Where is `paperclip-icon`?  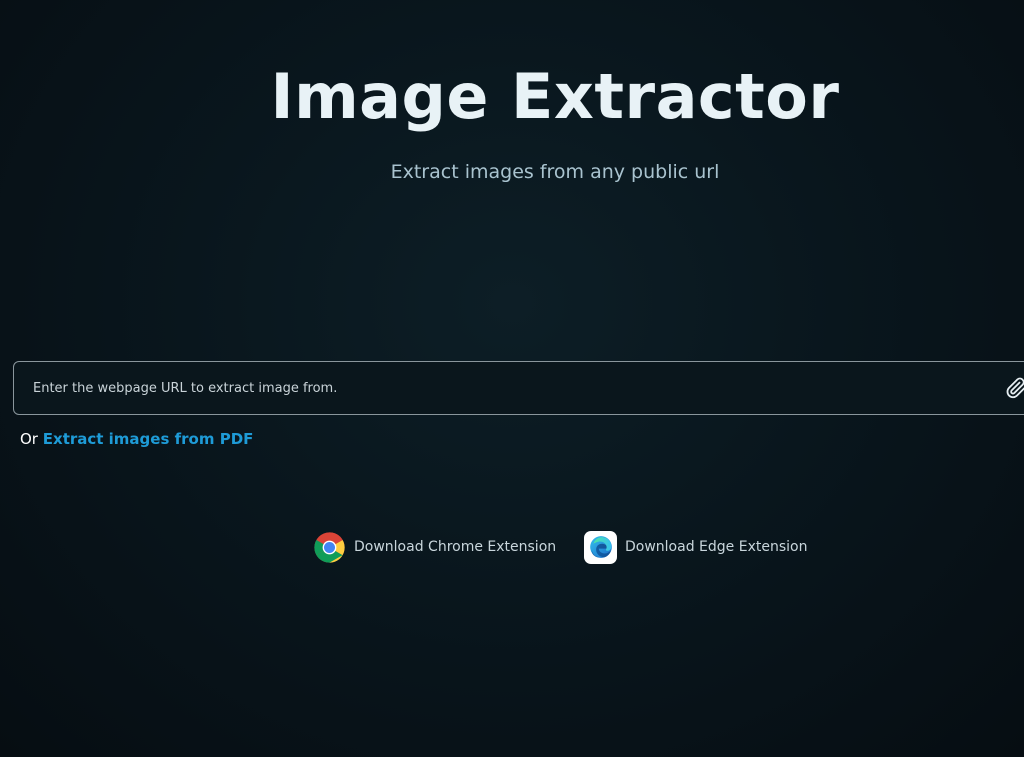 paperclip-icon is located at coordinates (1014, 388).